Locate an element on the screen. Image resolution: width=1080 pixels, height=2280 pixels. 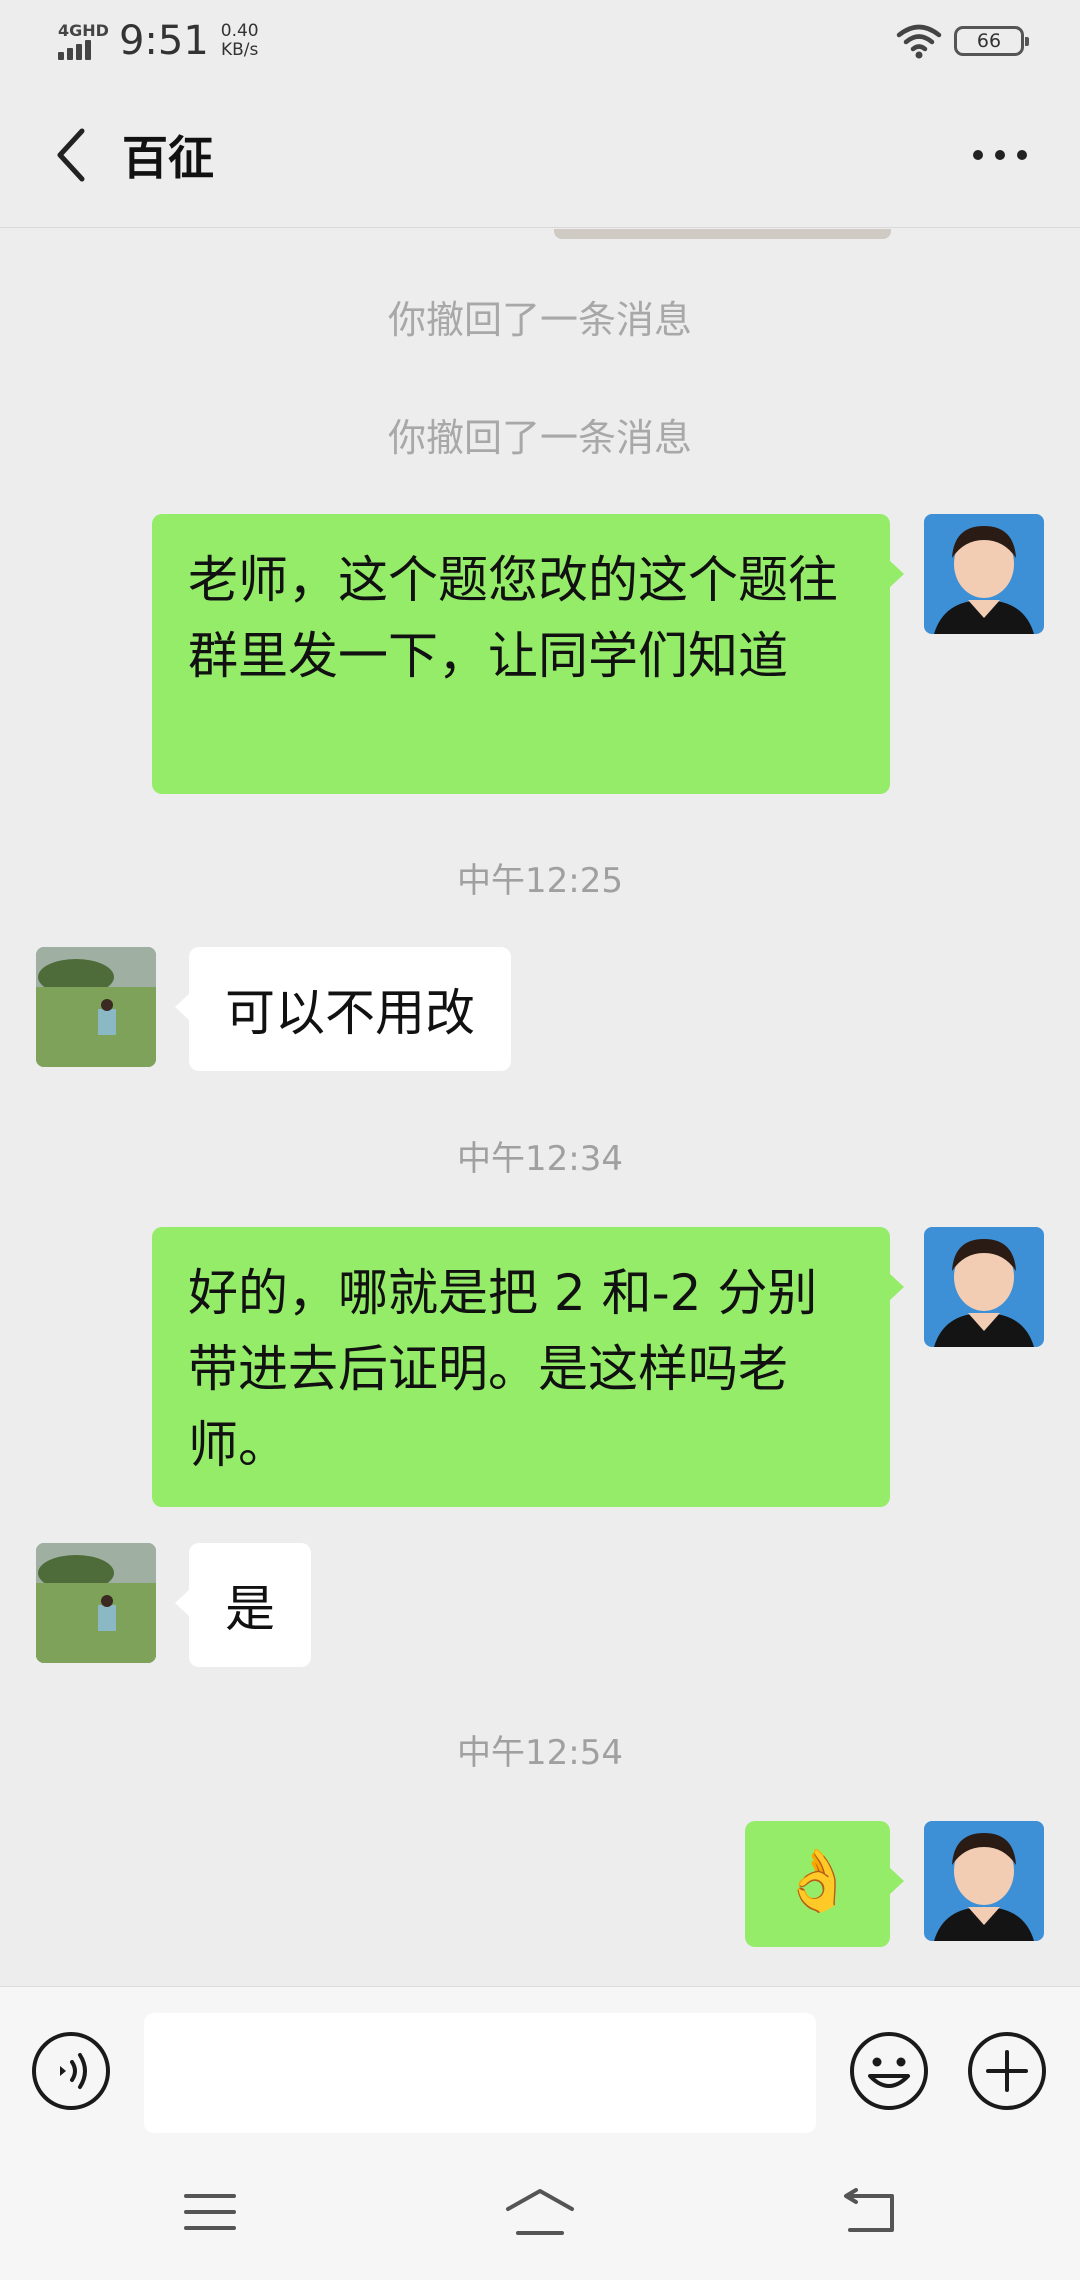
chat-title: 百征 is located at coordinates (168, 157).